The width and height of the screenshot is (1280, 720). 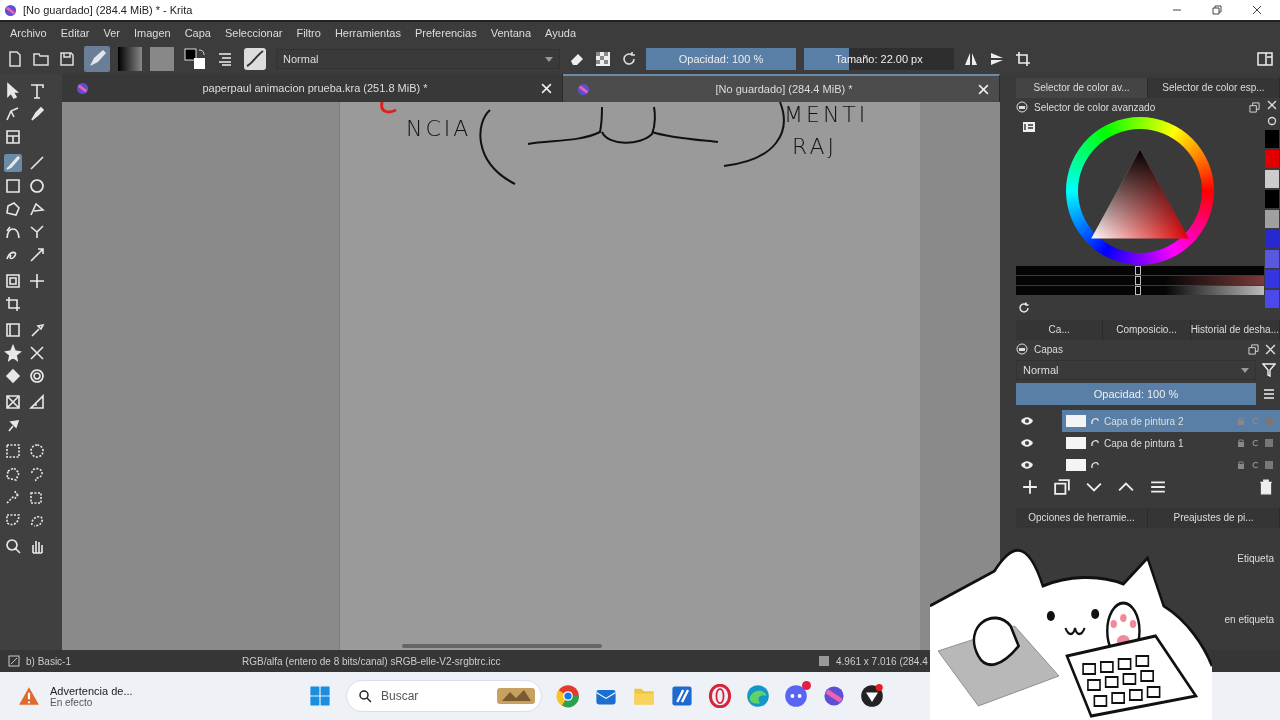 What do you see at coordinates (37, 209) in the screenshot?
I see `polyline-icon` at bounding box center [37, 209].